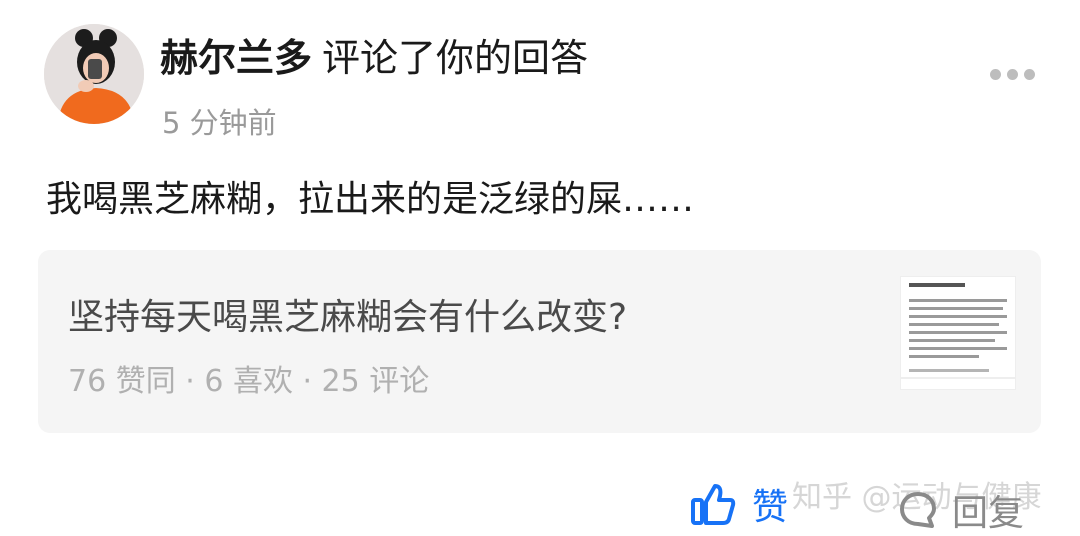  I want to click on like-button: 赞, so click(739, 504).